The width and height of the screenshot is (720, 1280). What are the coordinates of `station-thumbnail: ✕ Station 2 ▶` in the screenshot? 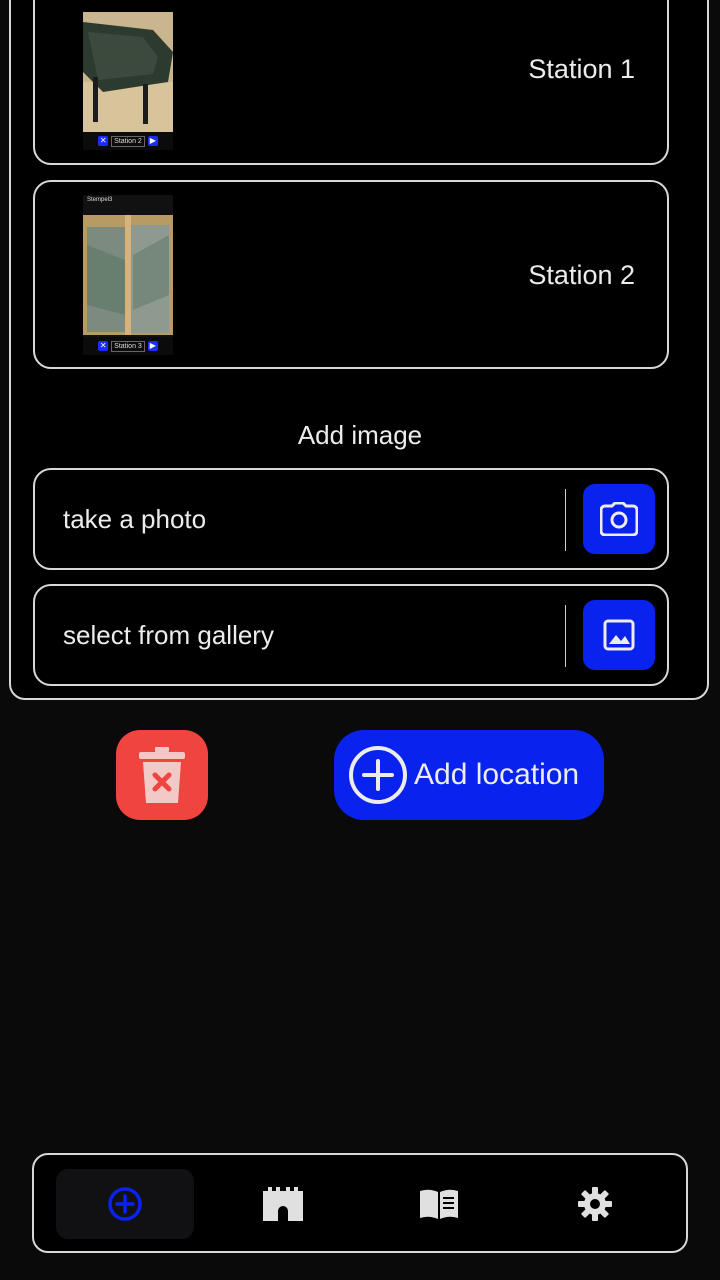 It's located at (128, 81).